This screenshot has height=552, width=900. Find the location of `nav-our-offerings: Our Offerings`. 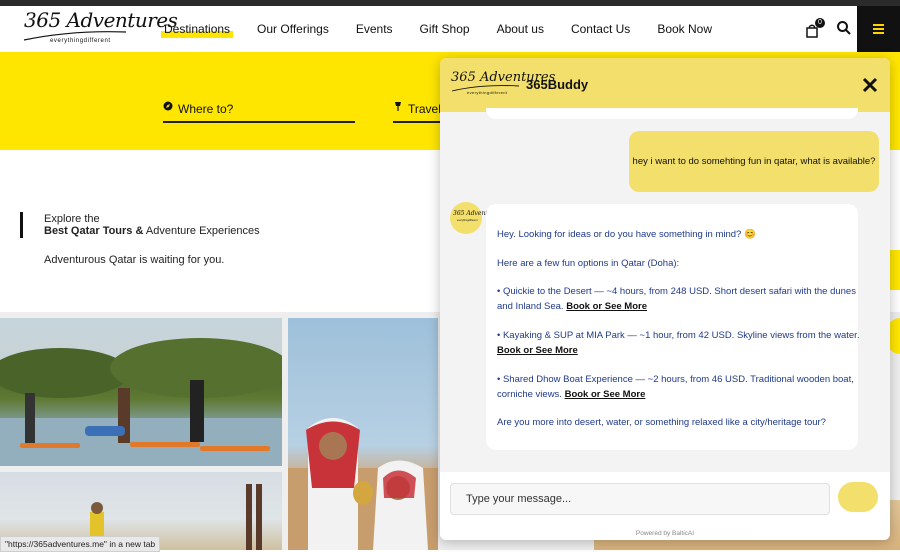

nav-our-offerings: Our Offerings is located at coordinates (293, 29).